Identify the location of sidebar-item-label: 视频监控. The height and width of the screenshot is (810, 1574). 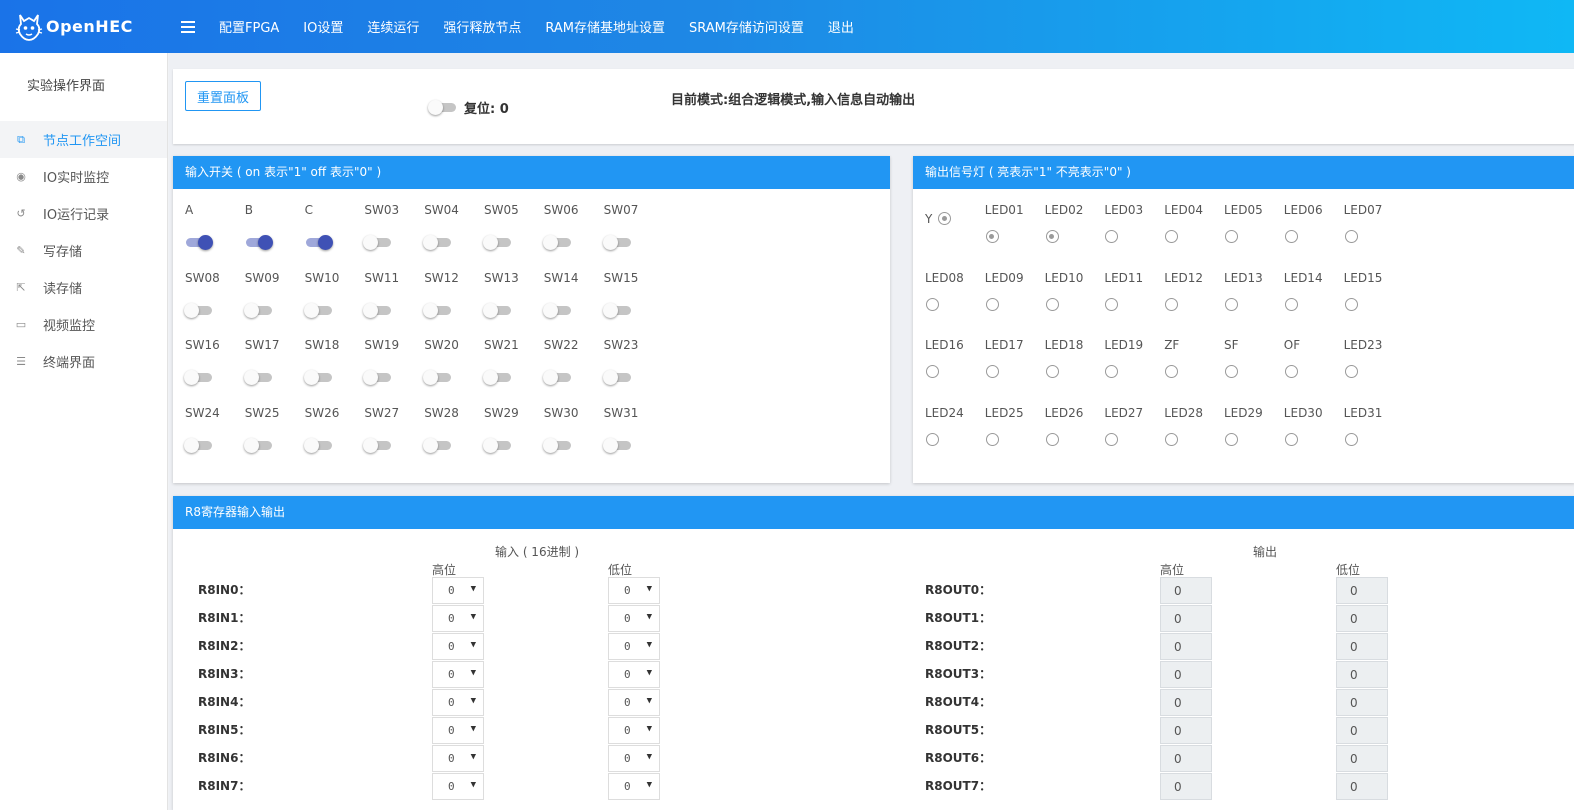
(69, 326).